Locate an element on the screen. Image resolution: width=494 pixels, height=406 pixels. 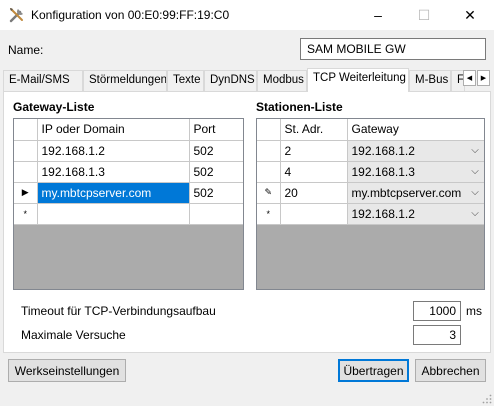
tab-dyndns: DynDNS is located at coordinates (230, 80).